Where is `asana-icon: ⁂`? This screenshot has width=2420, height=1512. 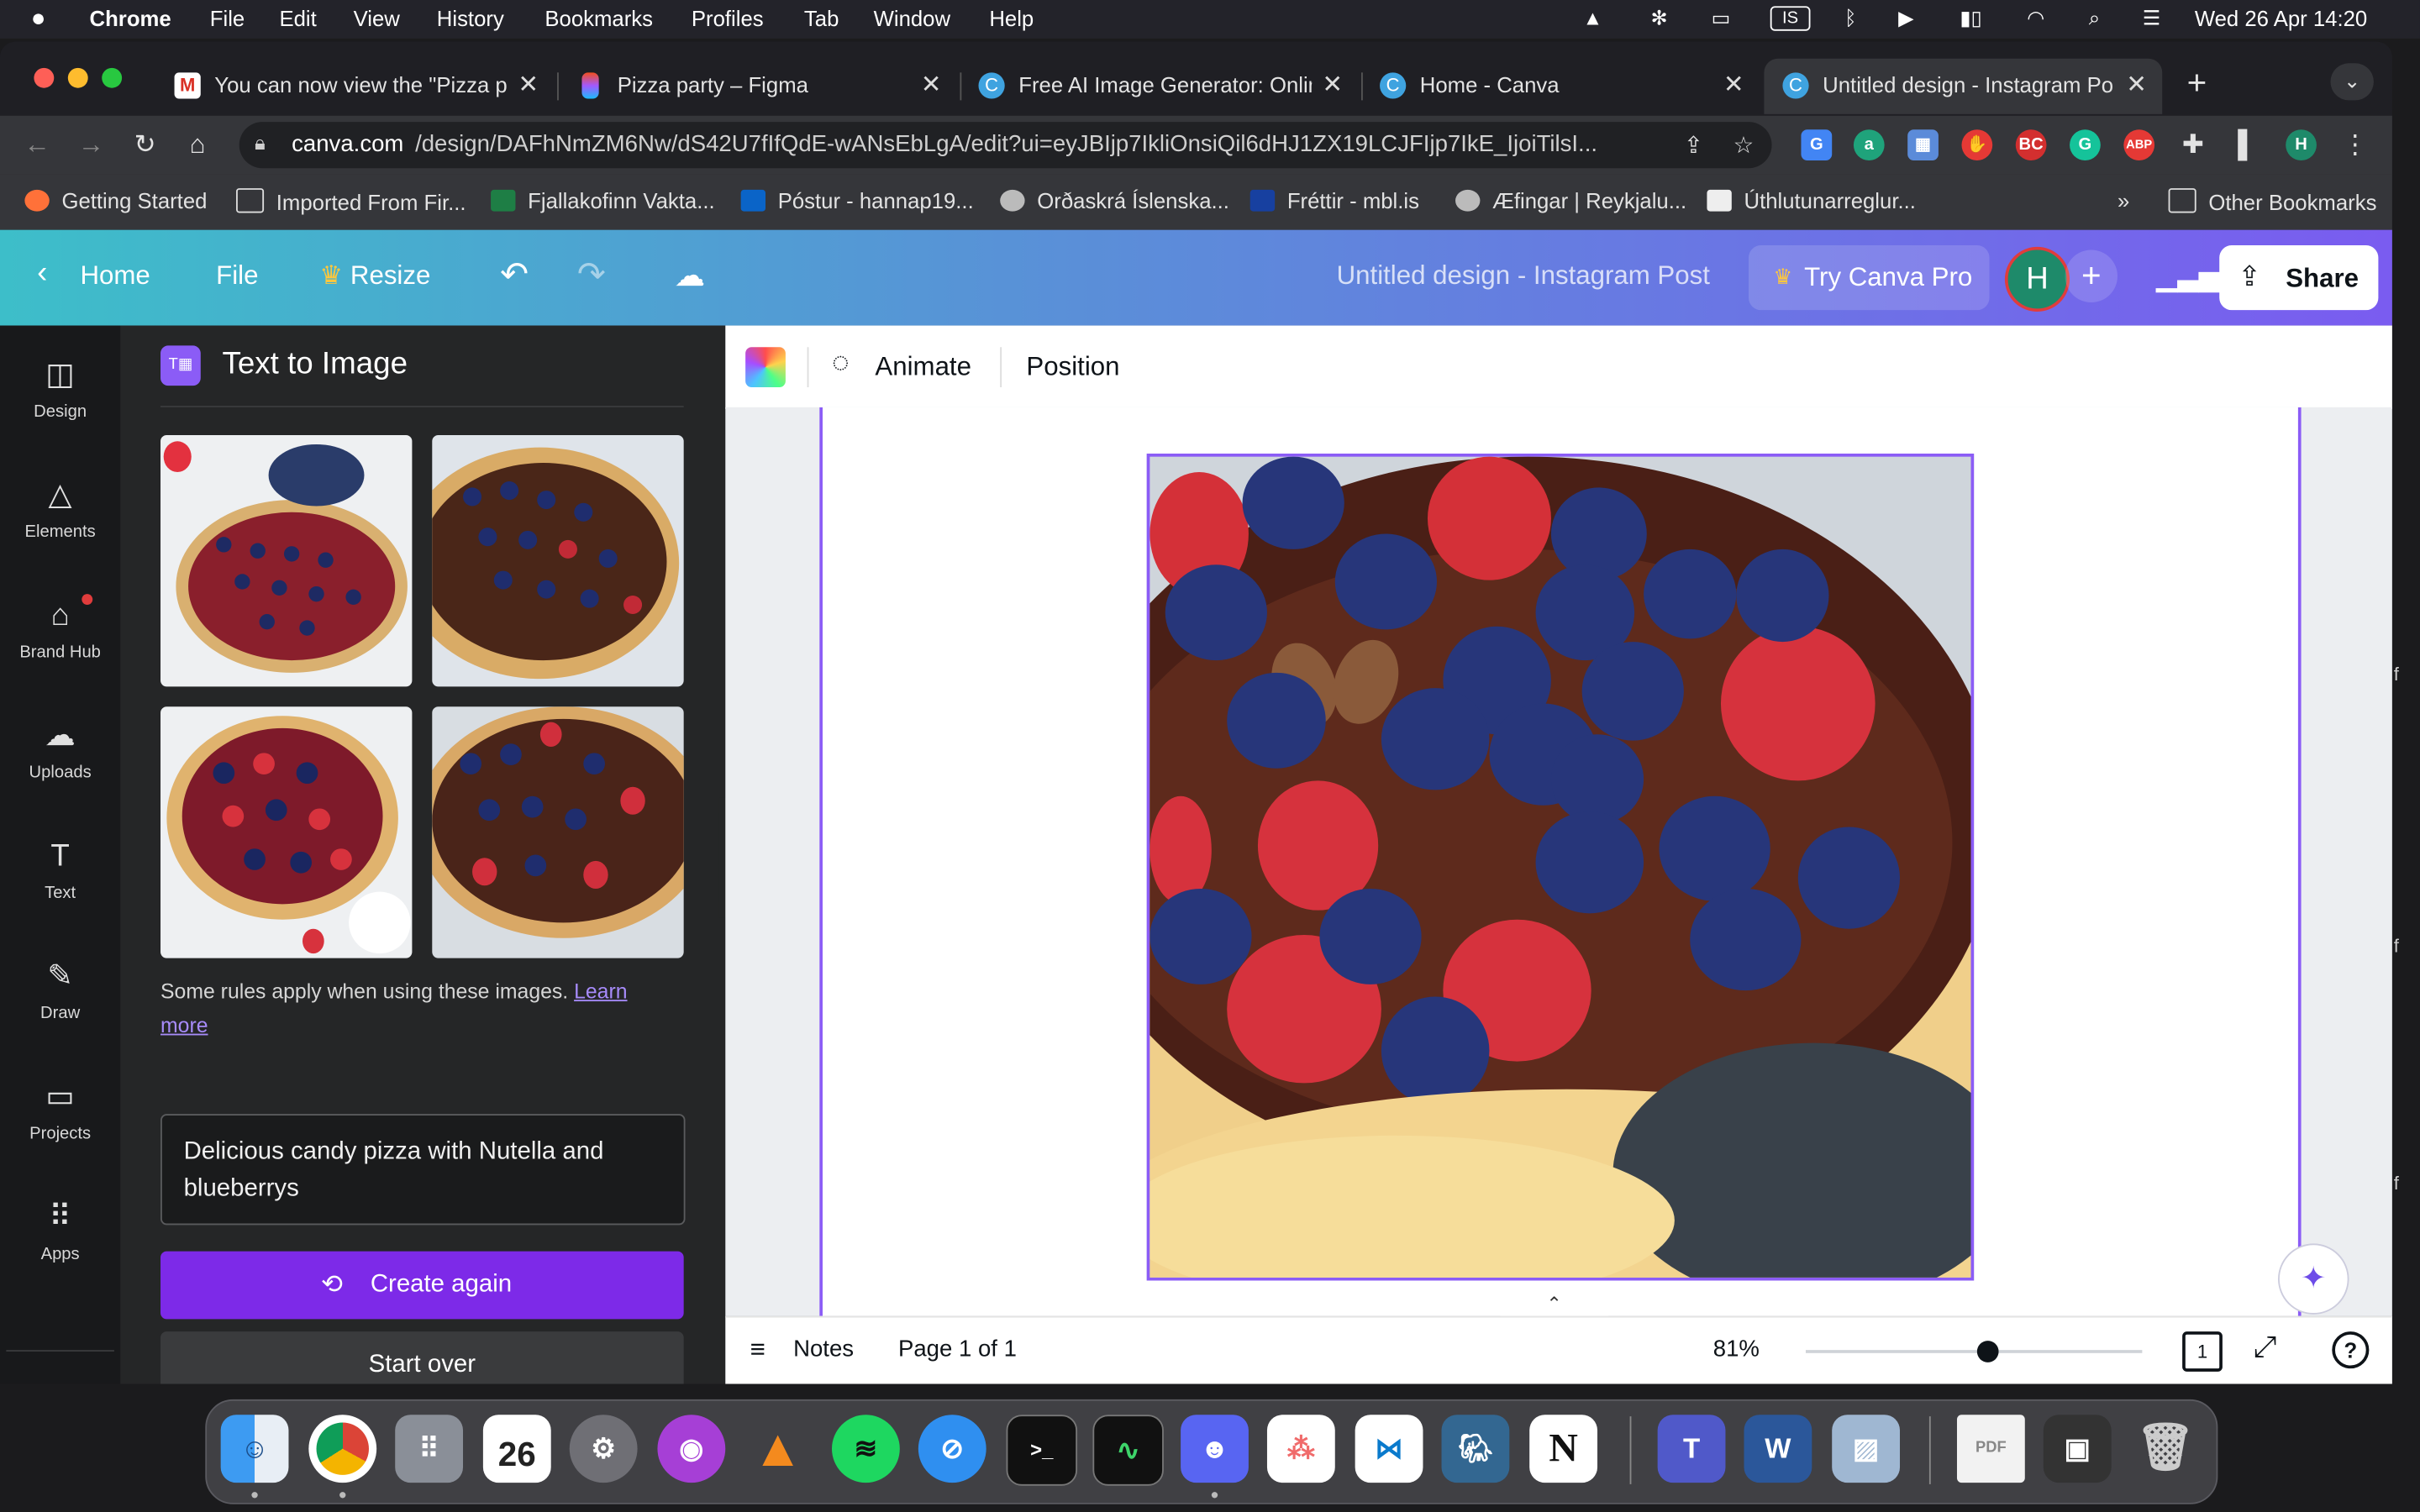
asana-icon: ⁂ is located at coordinates (1300, 1449).